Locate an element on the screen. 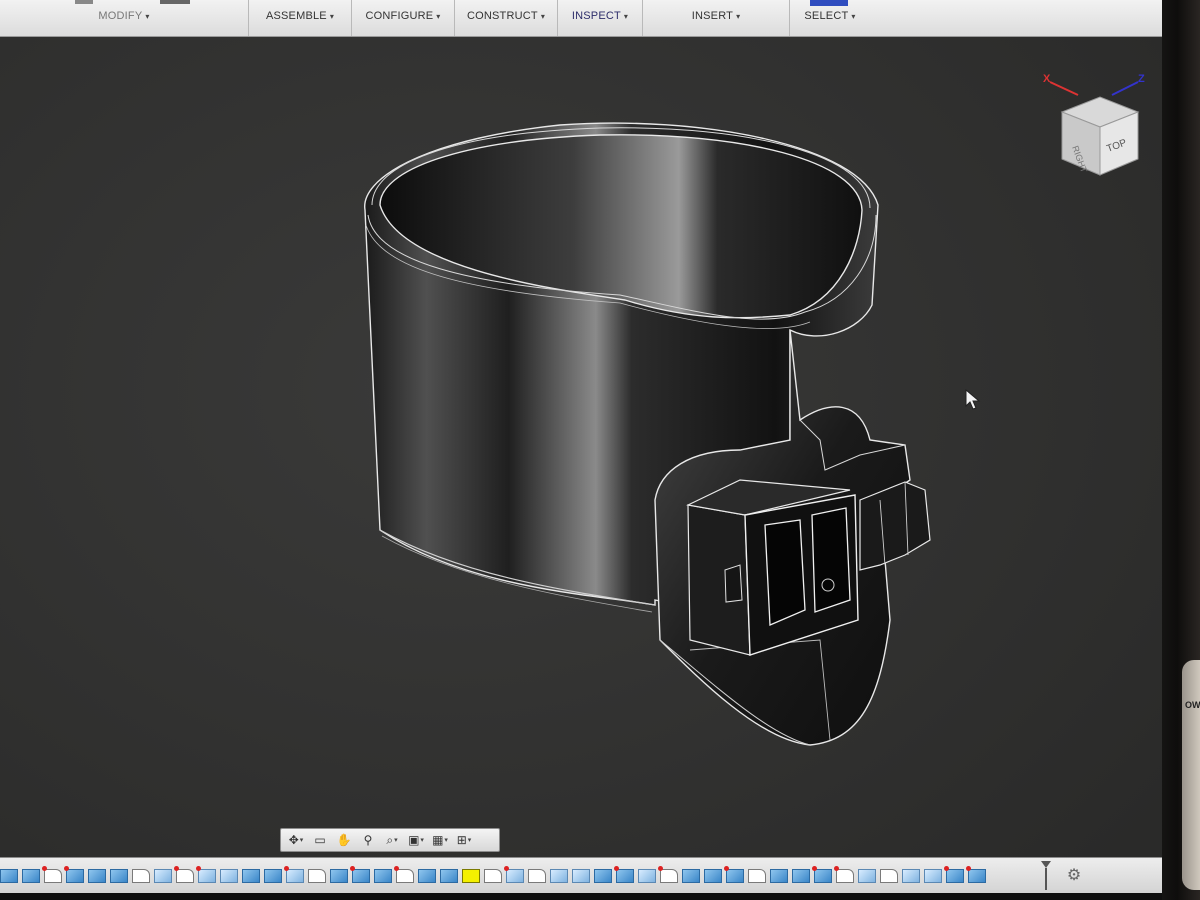  timeline: ⚙ is located at coordinates (581, 875).